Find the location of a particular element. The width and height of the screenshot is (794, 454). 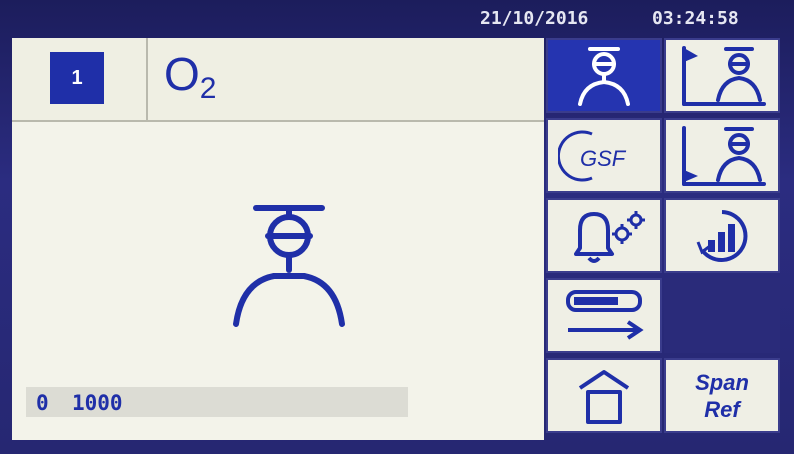

low-range-sensor-icon is located at coordinates (724, 155).